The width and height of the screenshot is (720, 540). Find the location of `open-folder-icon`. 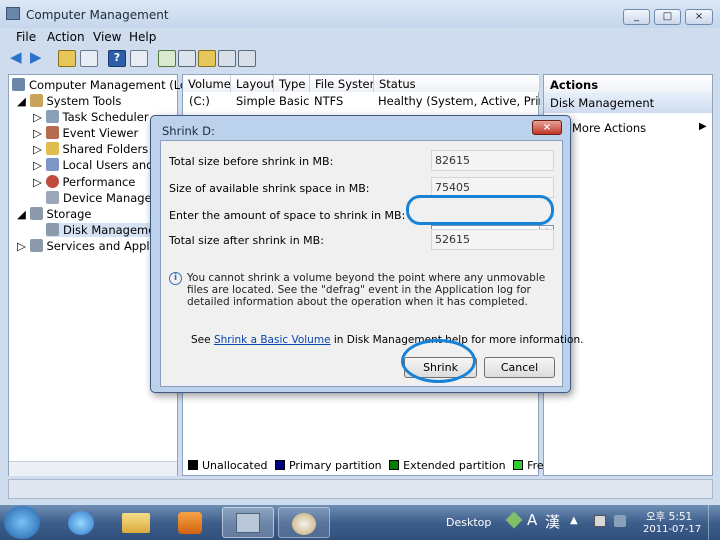

open-folder-icon is located at coordinates (207, 58).